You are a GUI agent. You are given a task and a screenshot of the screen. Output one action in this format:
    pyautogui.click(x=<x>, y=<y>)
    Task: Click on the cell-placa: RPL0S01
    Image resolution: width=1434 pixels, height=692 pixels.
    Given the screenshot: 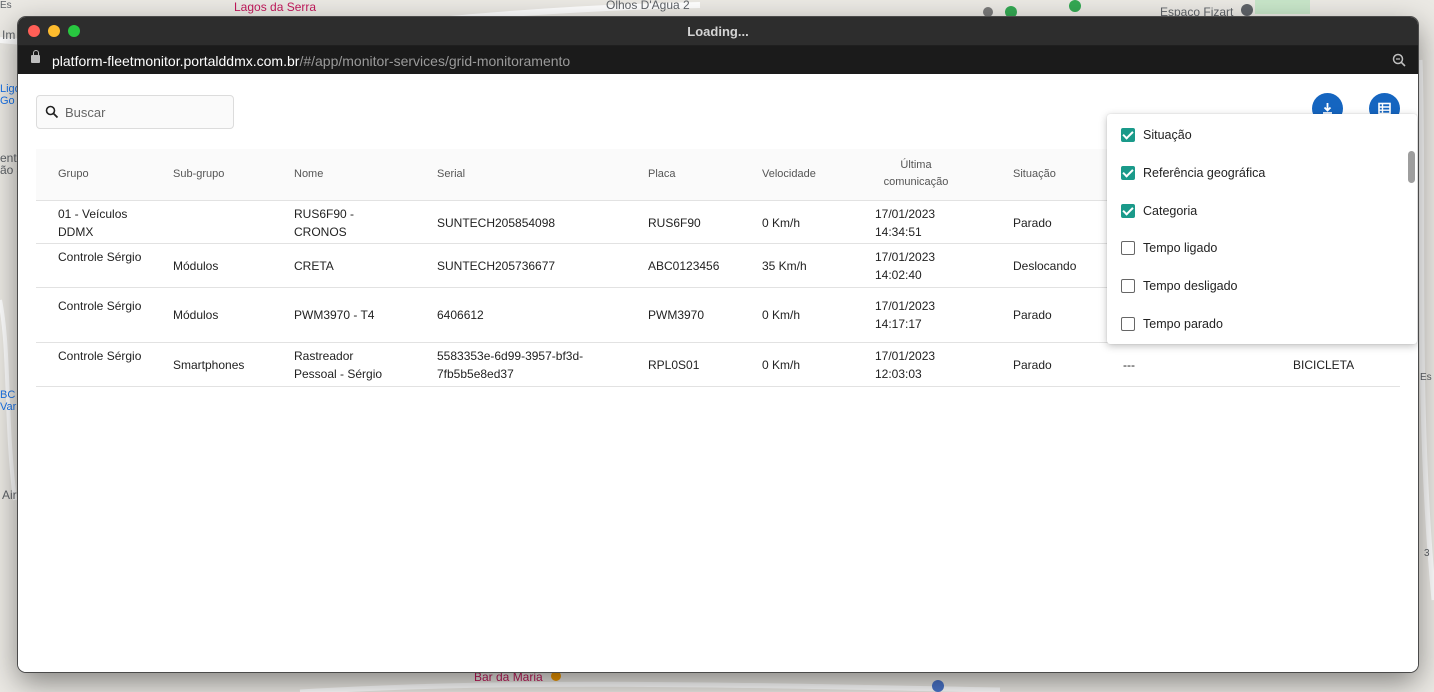 What is the action you would take?
    pyautogui.click(x=674, y=365)
    